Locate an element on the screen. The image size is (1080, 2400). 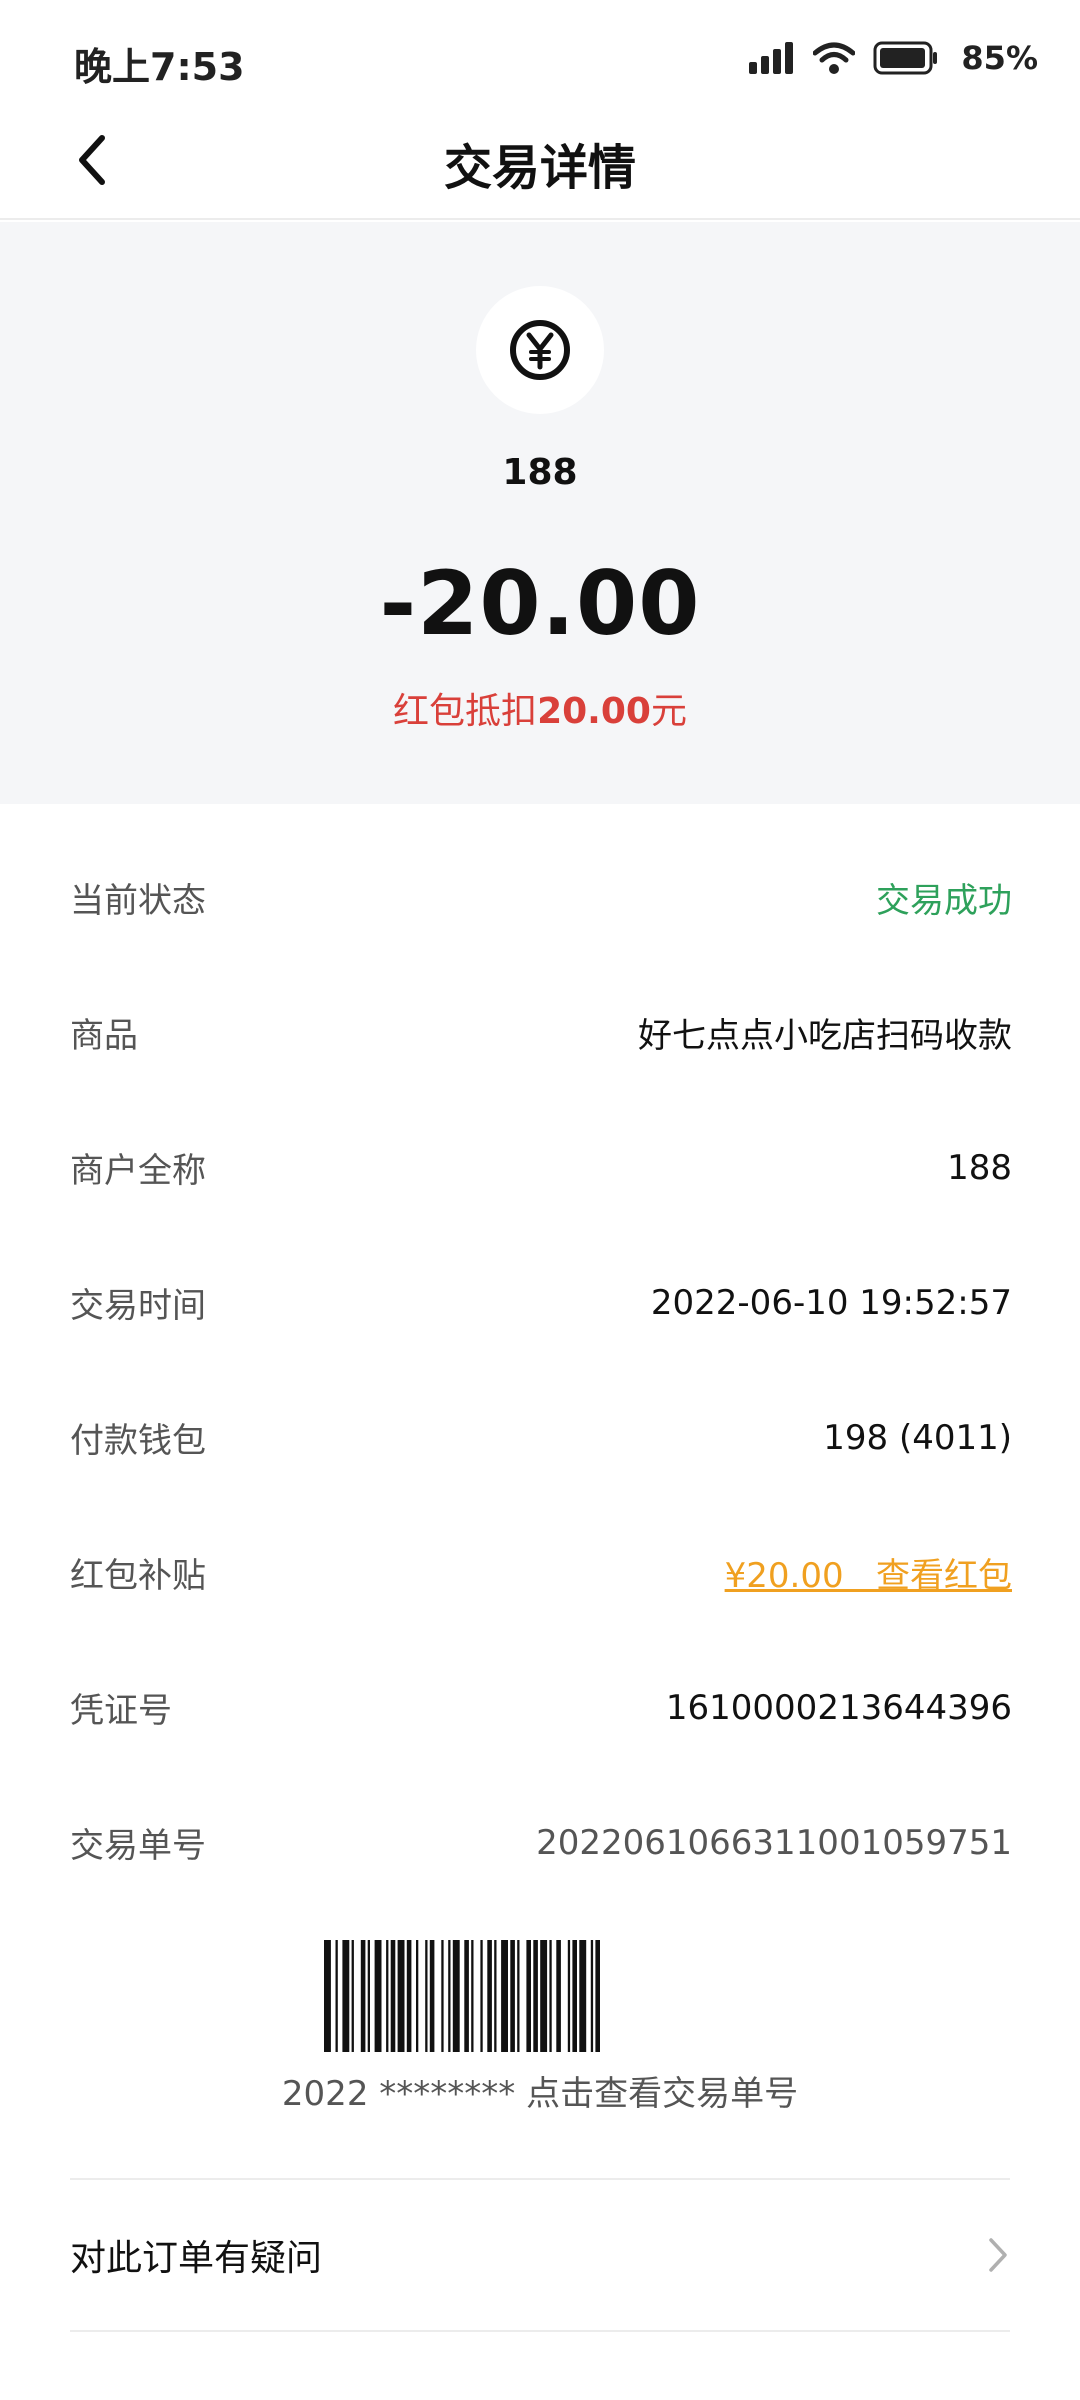
discount-prefix: 红包抵扣 is located at coordinates (465, 711).